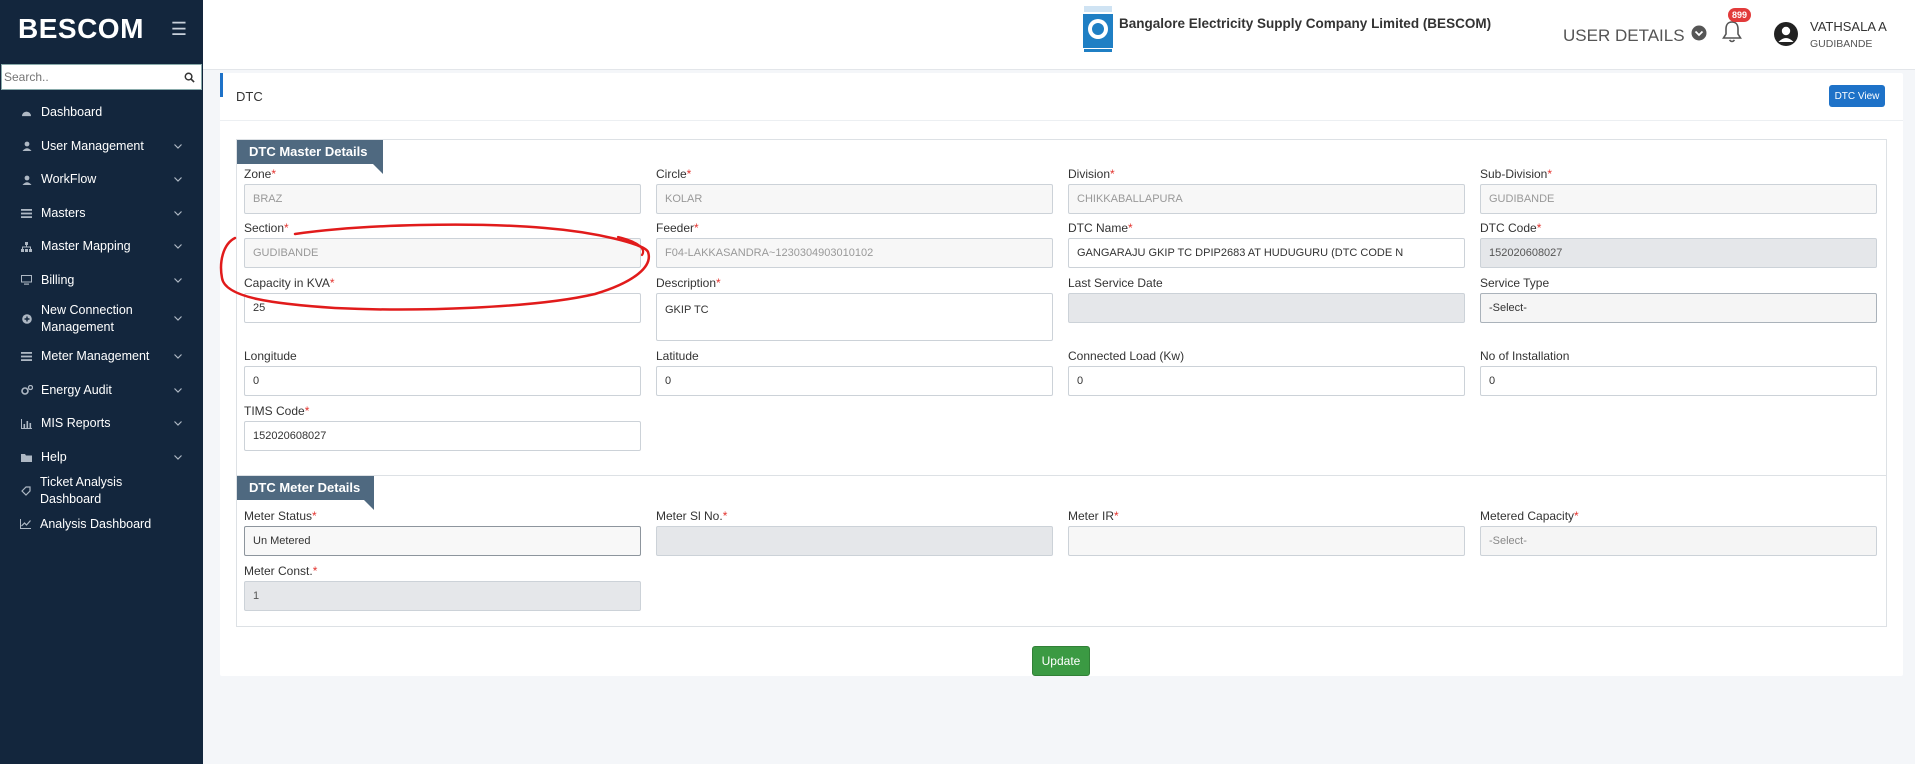 Image resolution: width=1915 pixels, height=764 pixels. I want to click on subdivision-label: Sub-Division, so click(1514, 174).